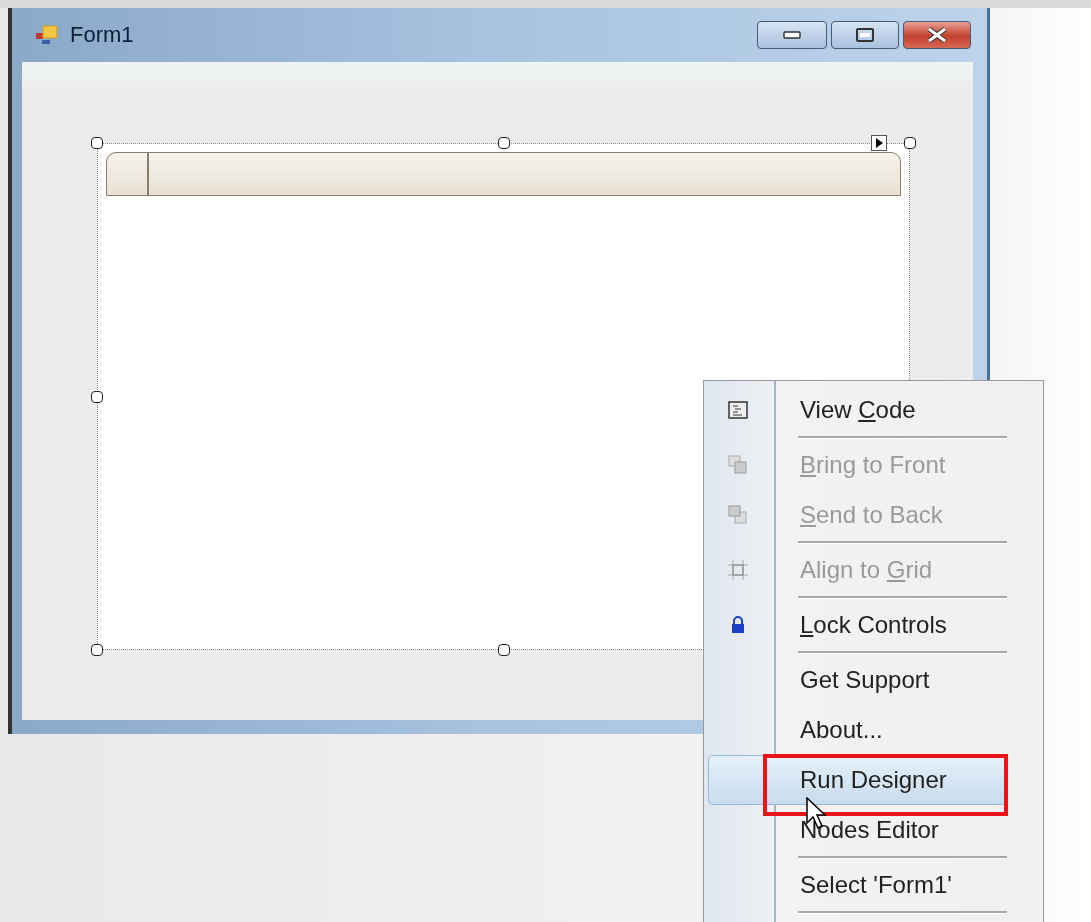  What do you see at coordinates (873, 625) in the screenshot?
I see `menu-item: Lock Controls` at bounding box center [873, 625].